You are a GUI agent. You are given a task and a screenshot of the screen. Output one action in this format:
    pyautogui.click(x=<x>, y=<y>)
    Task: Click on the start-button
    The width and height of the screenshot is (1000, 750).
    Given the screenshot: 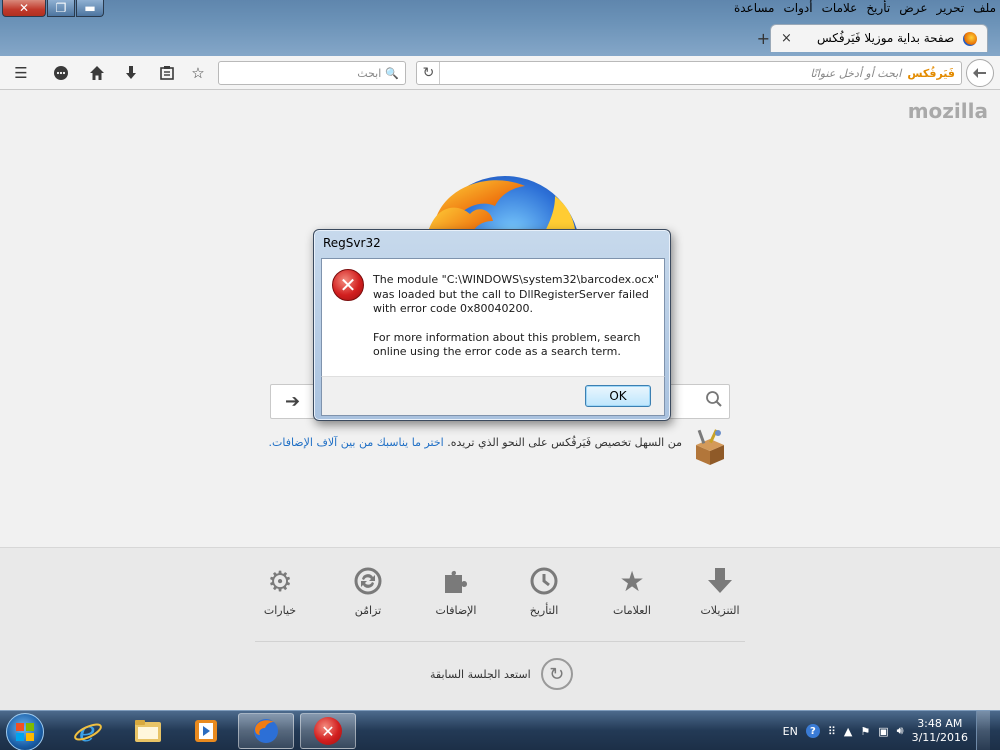 What is the action you would take?
    pyautogui.click(x=25, y=731)
    